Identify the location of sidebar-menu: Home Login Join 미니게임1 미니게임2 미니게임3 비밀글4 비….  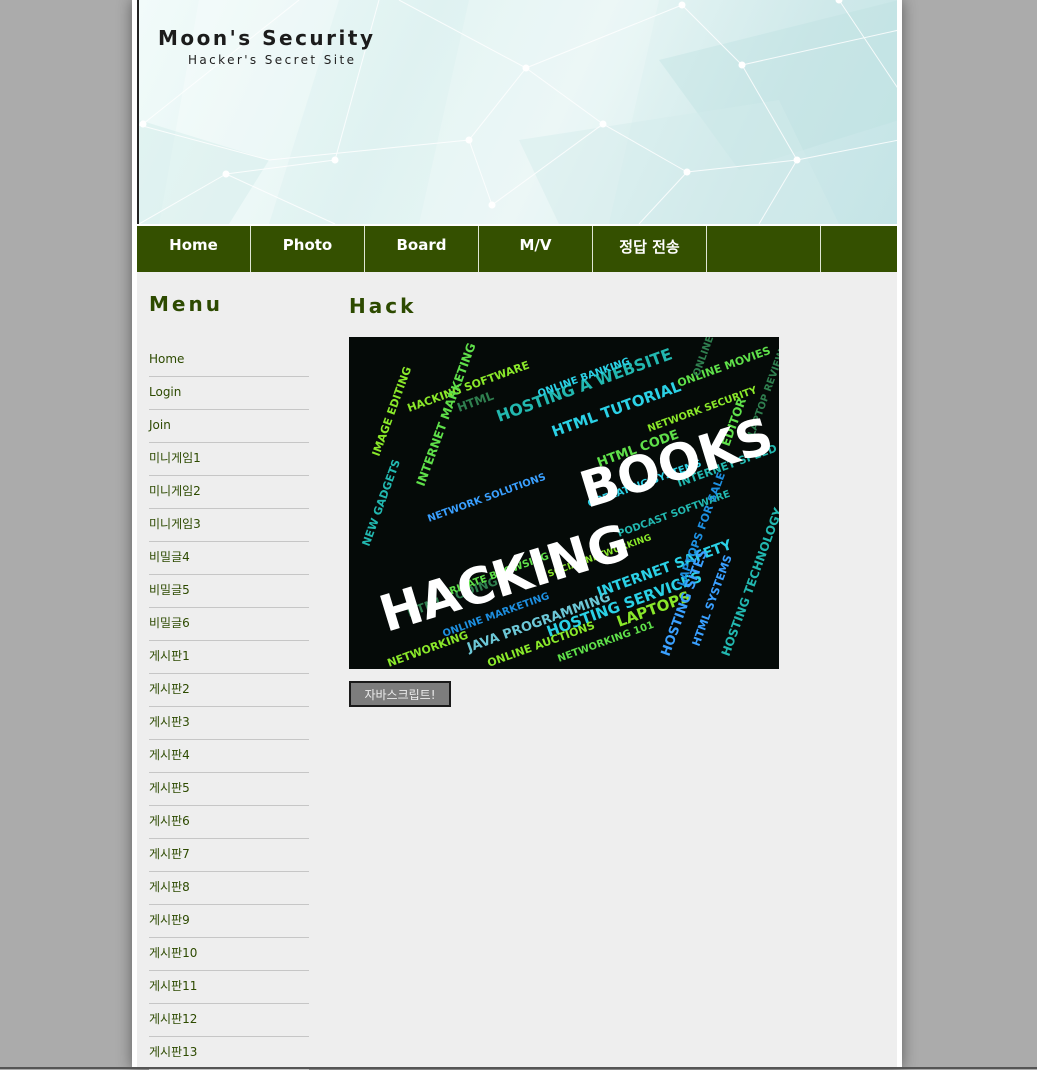
(229, 707).